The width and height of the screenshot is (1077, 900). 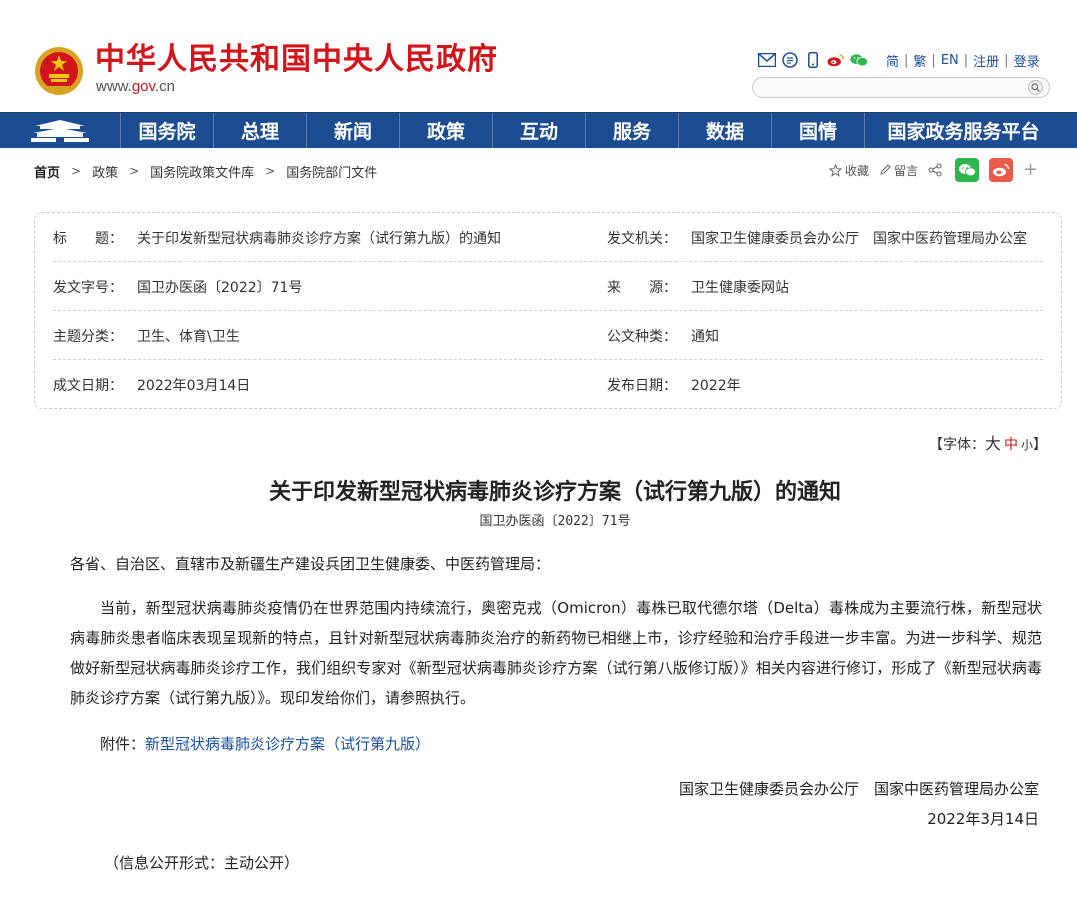 I want to click on article-greeting: 各省、自治区、直辖市及新疆生产建设兵团卫生健康委、中医药管理局：, so click(x=310, y=564).